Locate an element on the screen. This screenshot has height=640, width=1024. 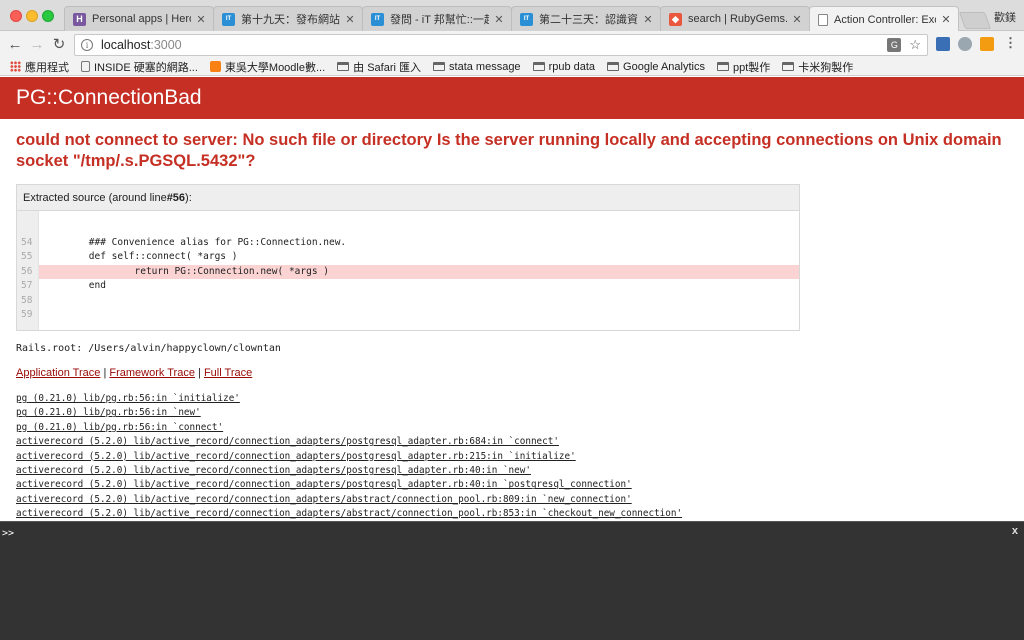
tab-ithome-19: IT 第十九天：發布網站到 Heroku ✕ is located at coordinates (288, 18).